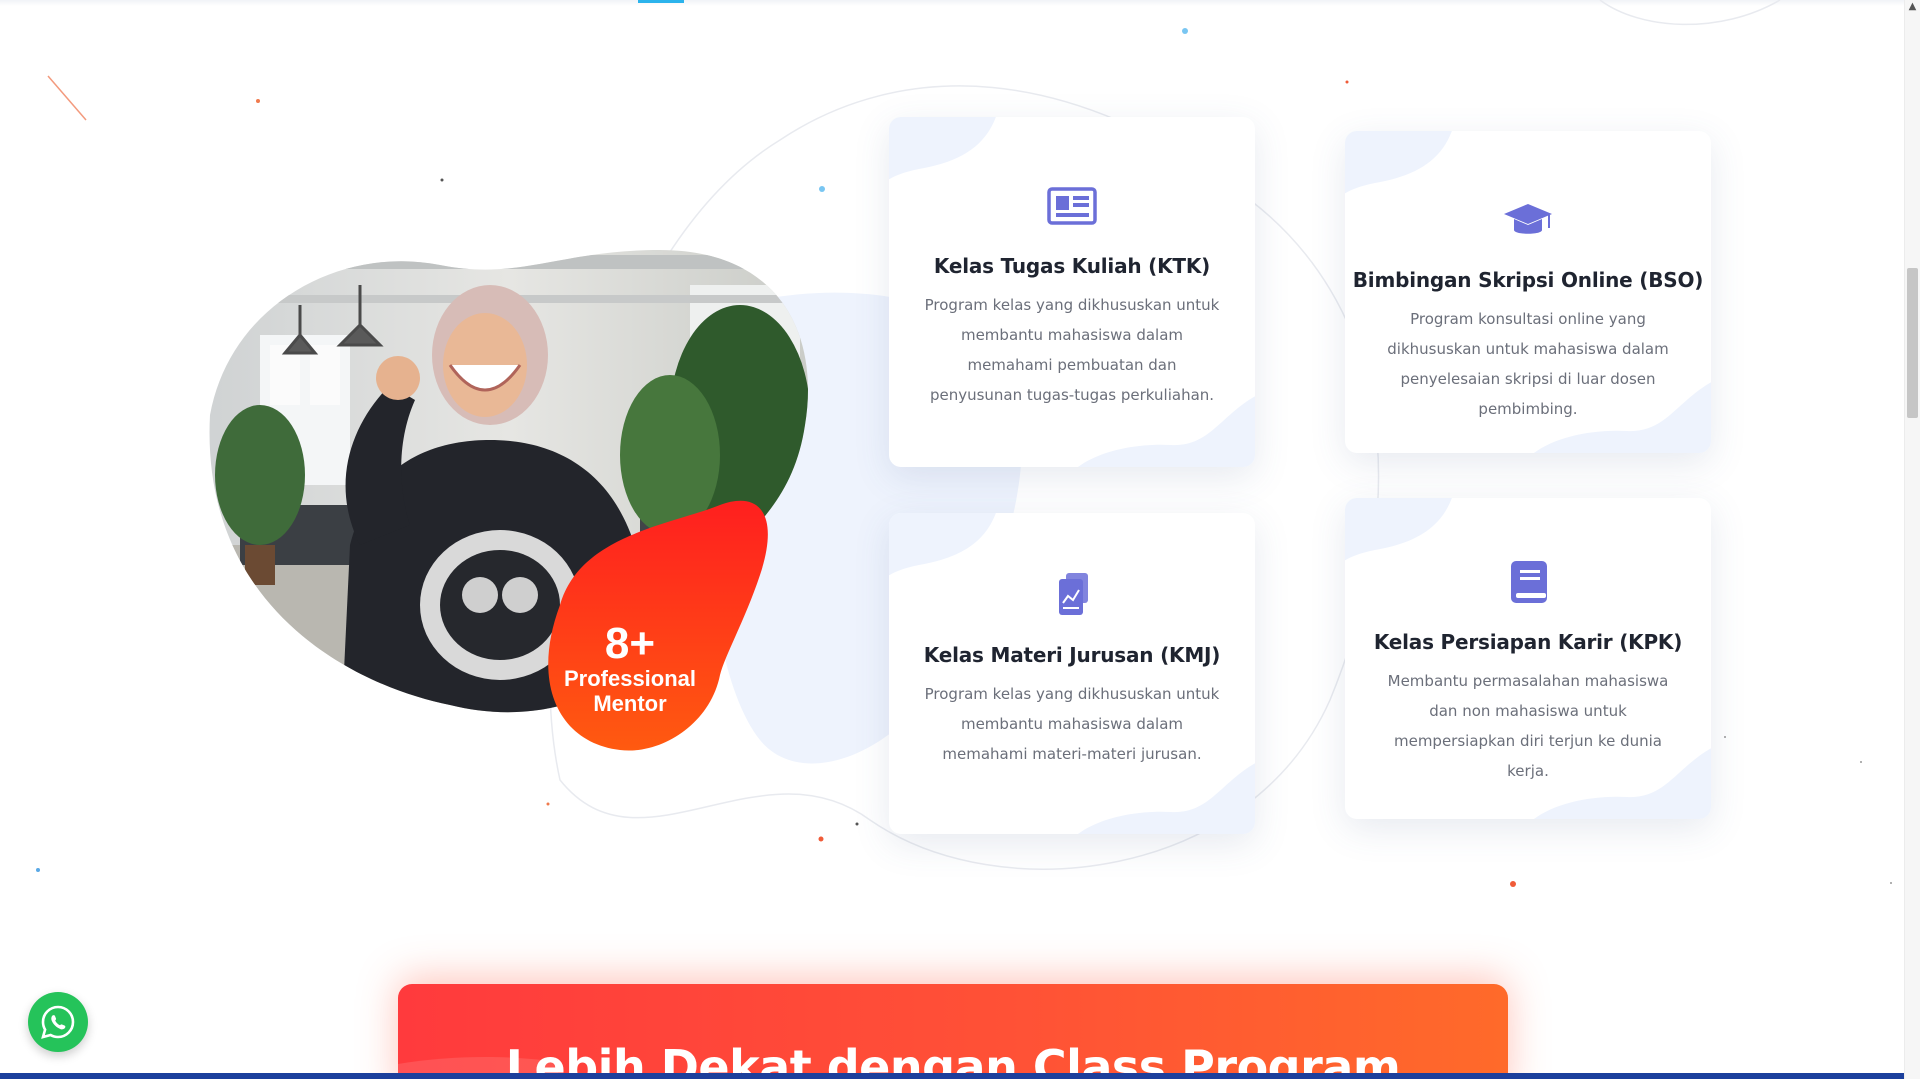  Describe the element at coordinates (1912, 7) in the screenshot. I see `scroll-up-arrow-icon: ▲` at that location.